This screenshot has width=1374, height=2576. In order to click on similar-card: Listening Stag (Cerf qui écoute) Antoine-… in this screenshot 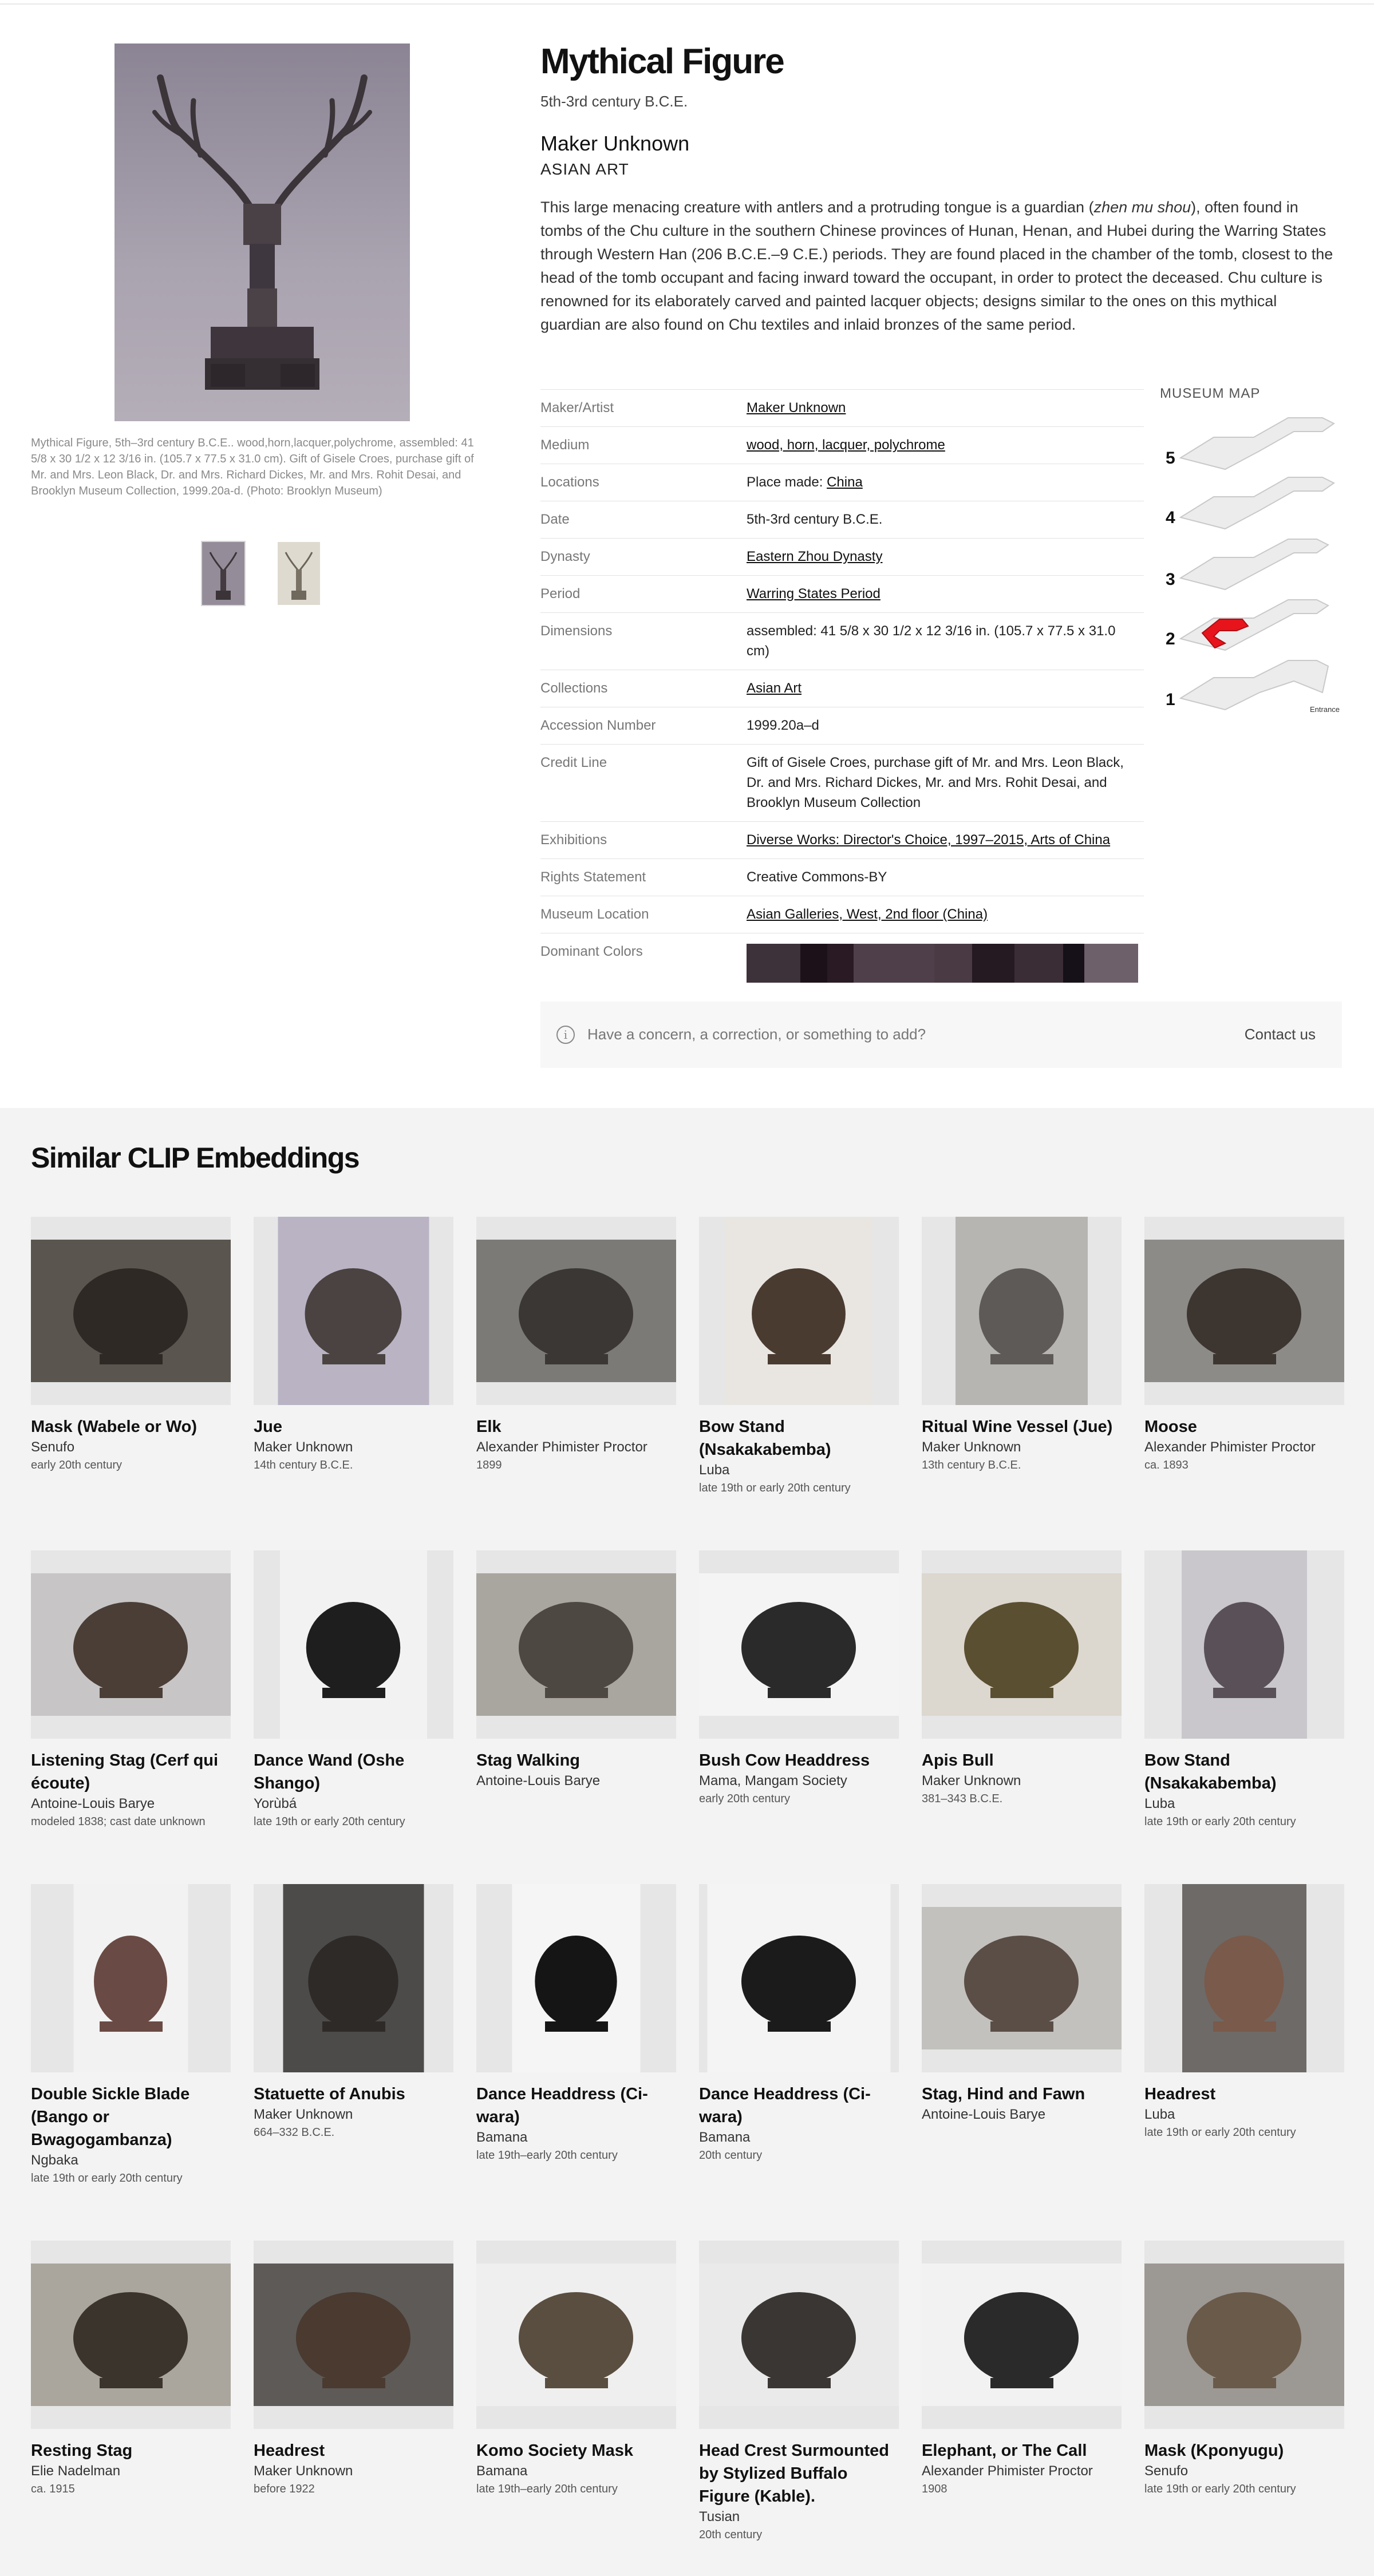, I will do `click(131, 1690)`.